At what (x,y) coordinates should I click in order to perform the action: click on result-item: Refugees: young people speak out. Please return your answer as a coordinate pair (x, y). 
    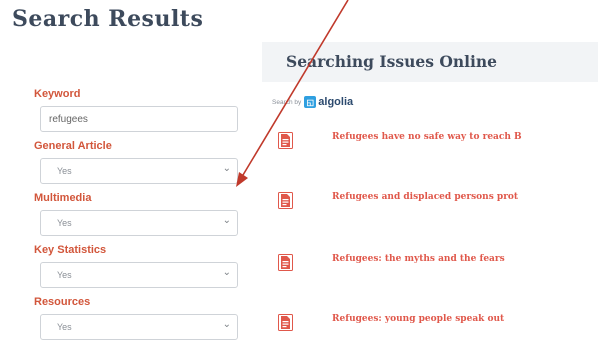
    Looking at the image, I should click on (438, 324).